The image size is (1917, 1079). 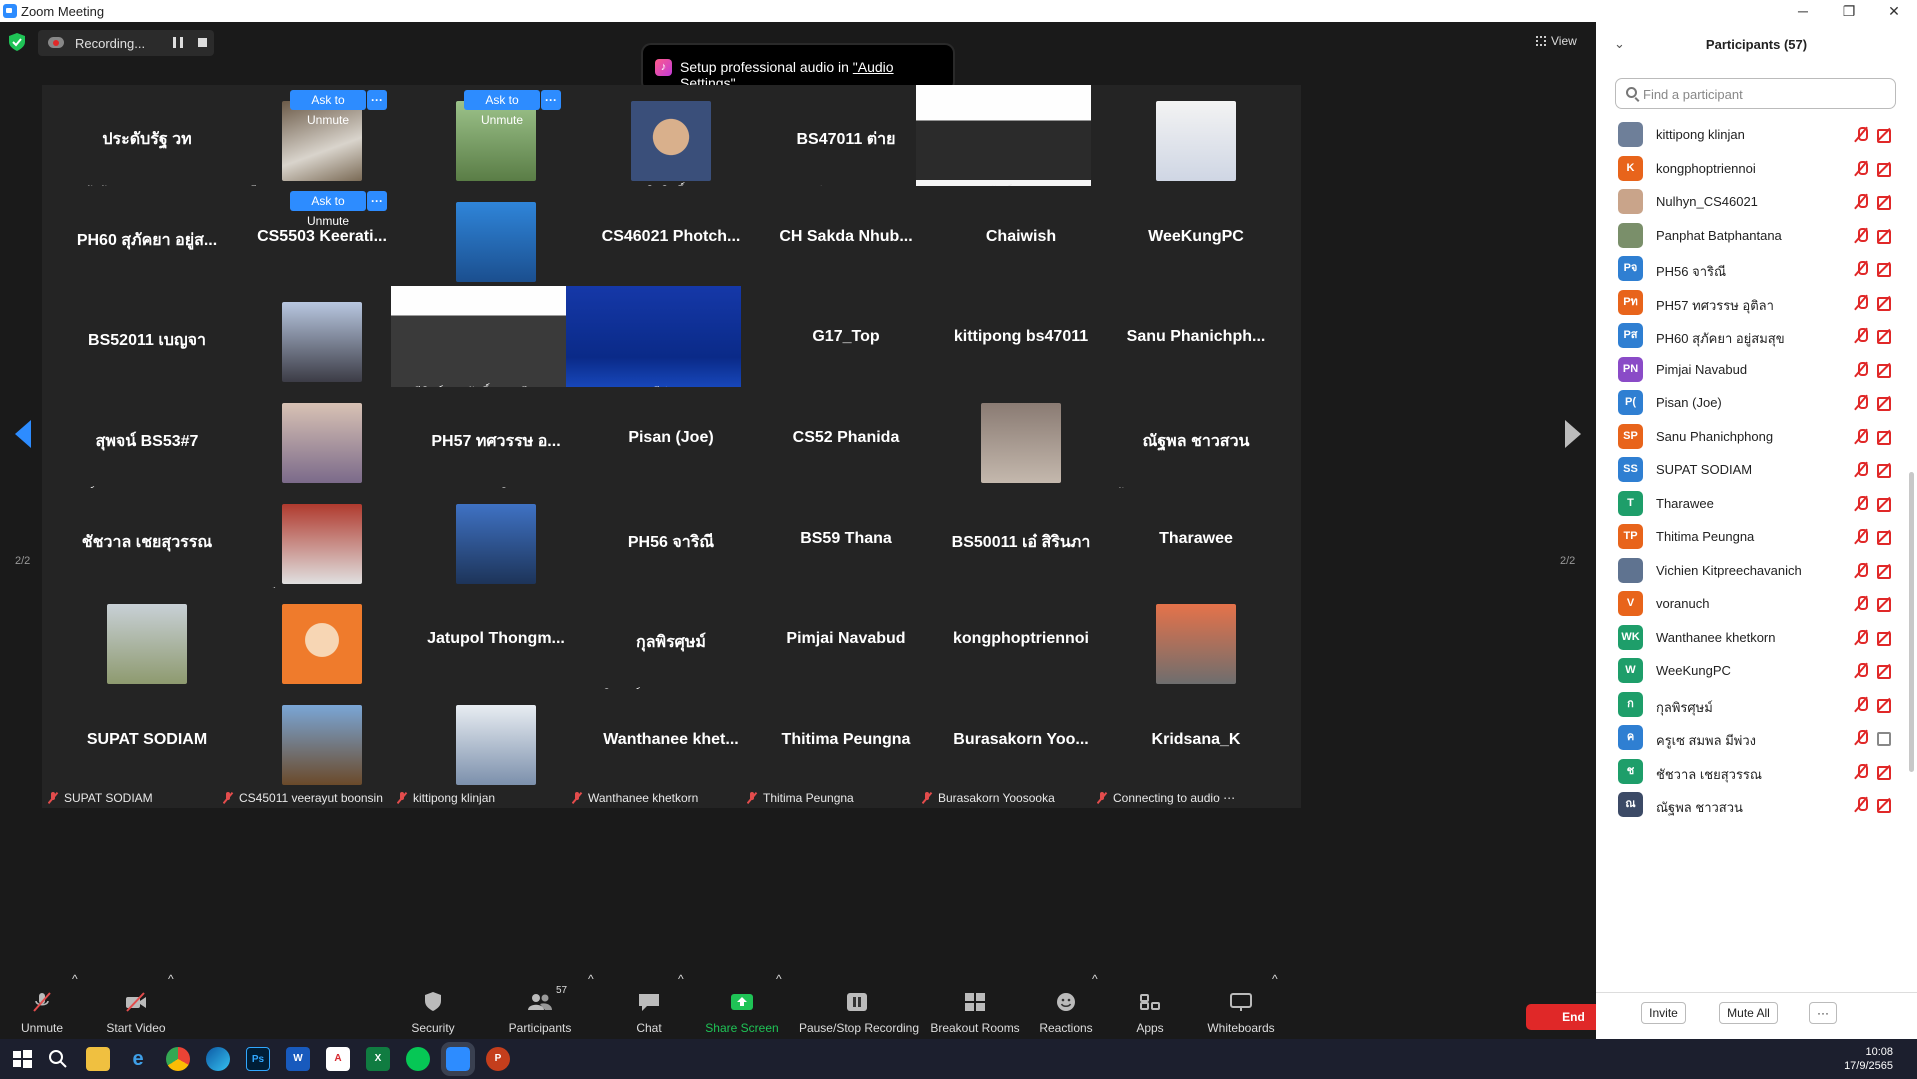 What do you see at coordinates (1751, 737) in the screenshot?
I see `participant-row: ค ครูเซ สมพล มีพ่วง` at bounding box center [1751, 737].